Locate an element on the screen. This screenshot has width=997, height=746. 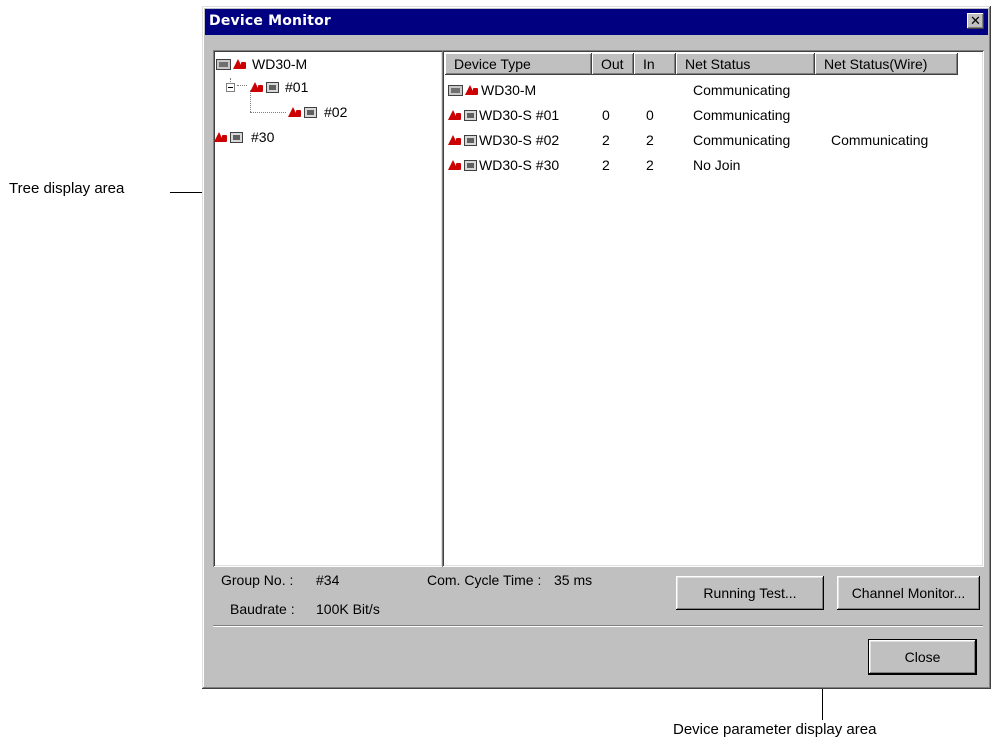
tree-node-30: #30 is located at coordinates (328, 137).